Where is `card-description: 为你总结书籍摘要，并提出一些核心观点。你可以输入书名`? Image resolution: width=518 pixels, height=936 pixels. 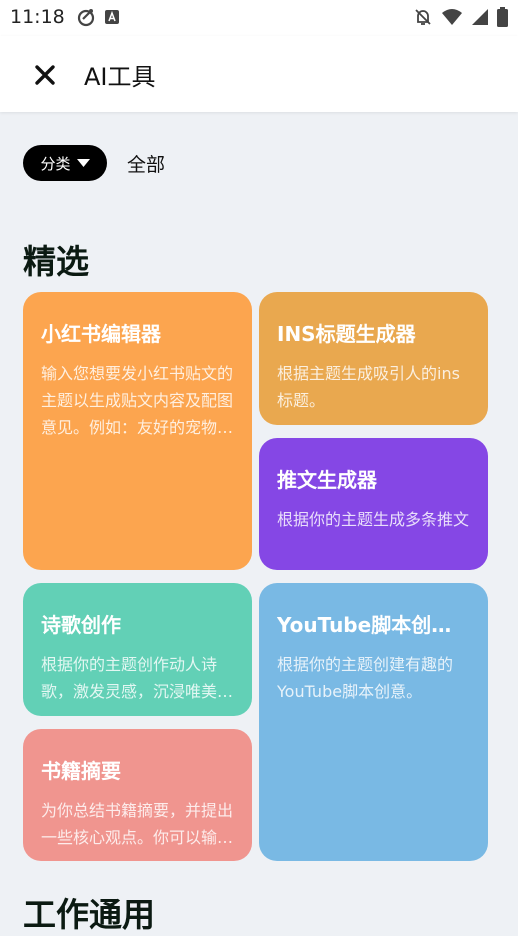 card-description: 为你总结书籍摘要，并提出一些核心观点。你可以输入书名 is located at coordinates (137, 824).